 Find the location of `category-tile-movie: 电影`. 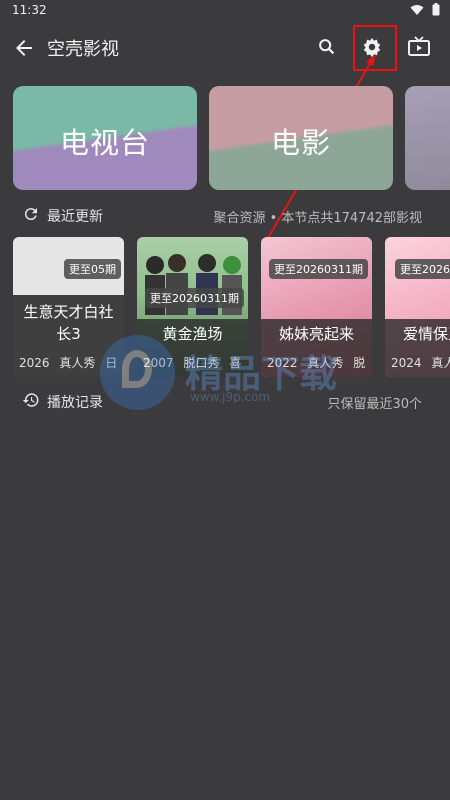

category-tile-movie: 电影 is located at coordinates (301, 138).